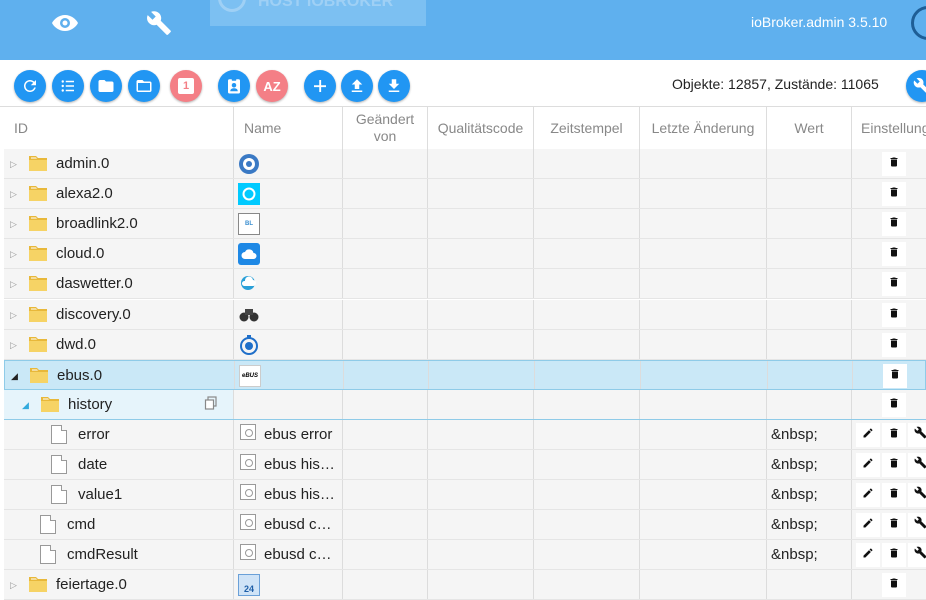 This screenshot has width=926, height=600. Describe the element at coordinates (59, 494) in the screenshot. I see `file-icon` at that location.